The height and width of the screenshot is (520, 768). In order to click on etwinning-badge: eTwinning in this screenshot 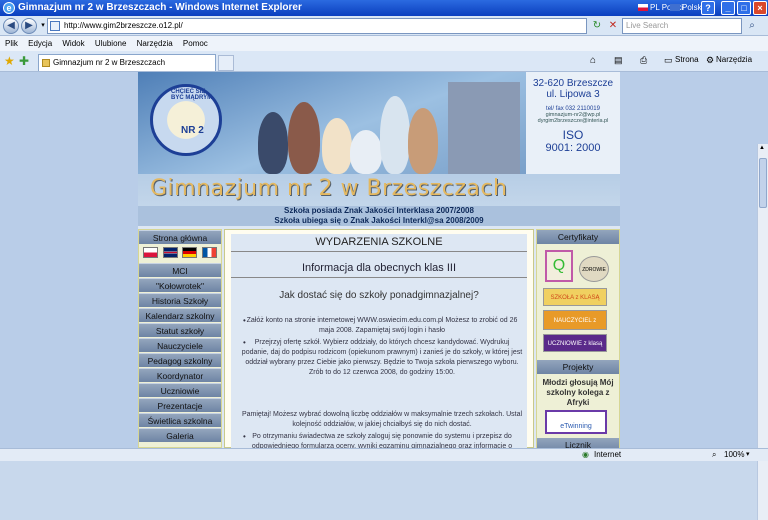, I will do `click(576, 422)`.